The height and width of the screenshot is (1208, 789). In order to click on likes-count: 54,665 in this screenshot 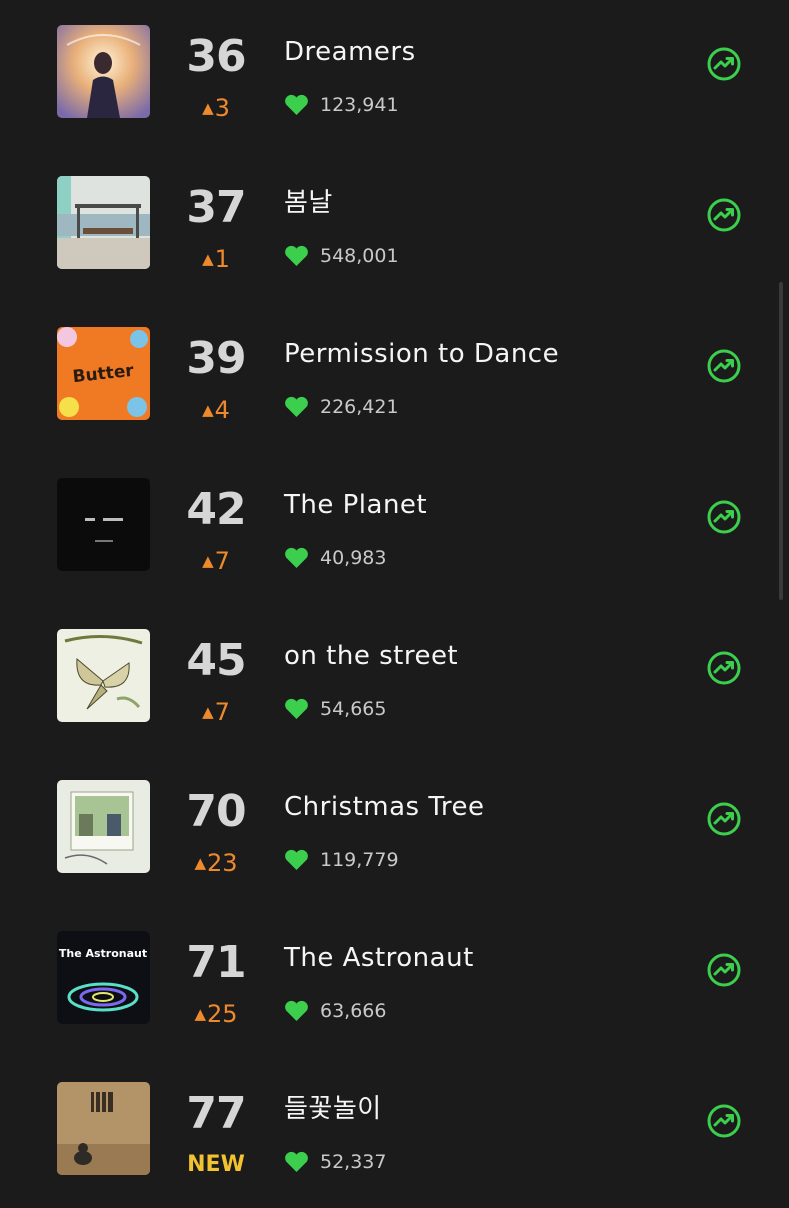, I will do `click(353, 709)`.